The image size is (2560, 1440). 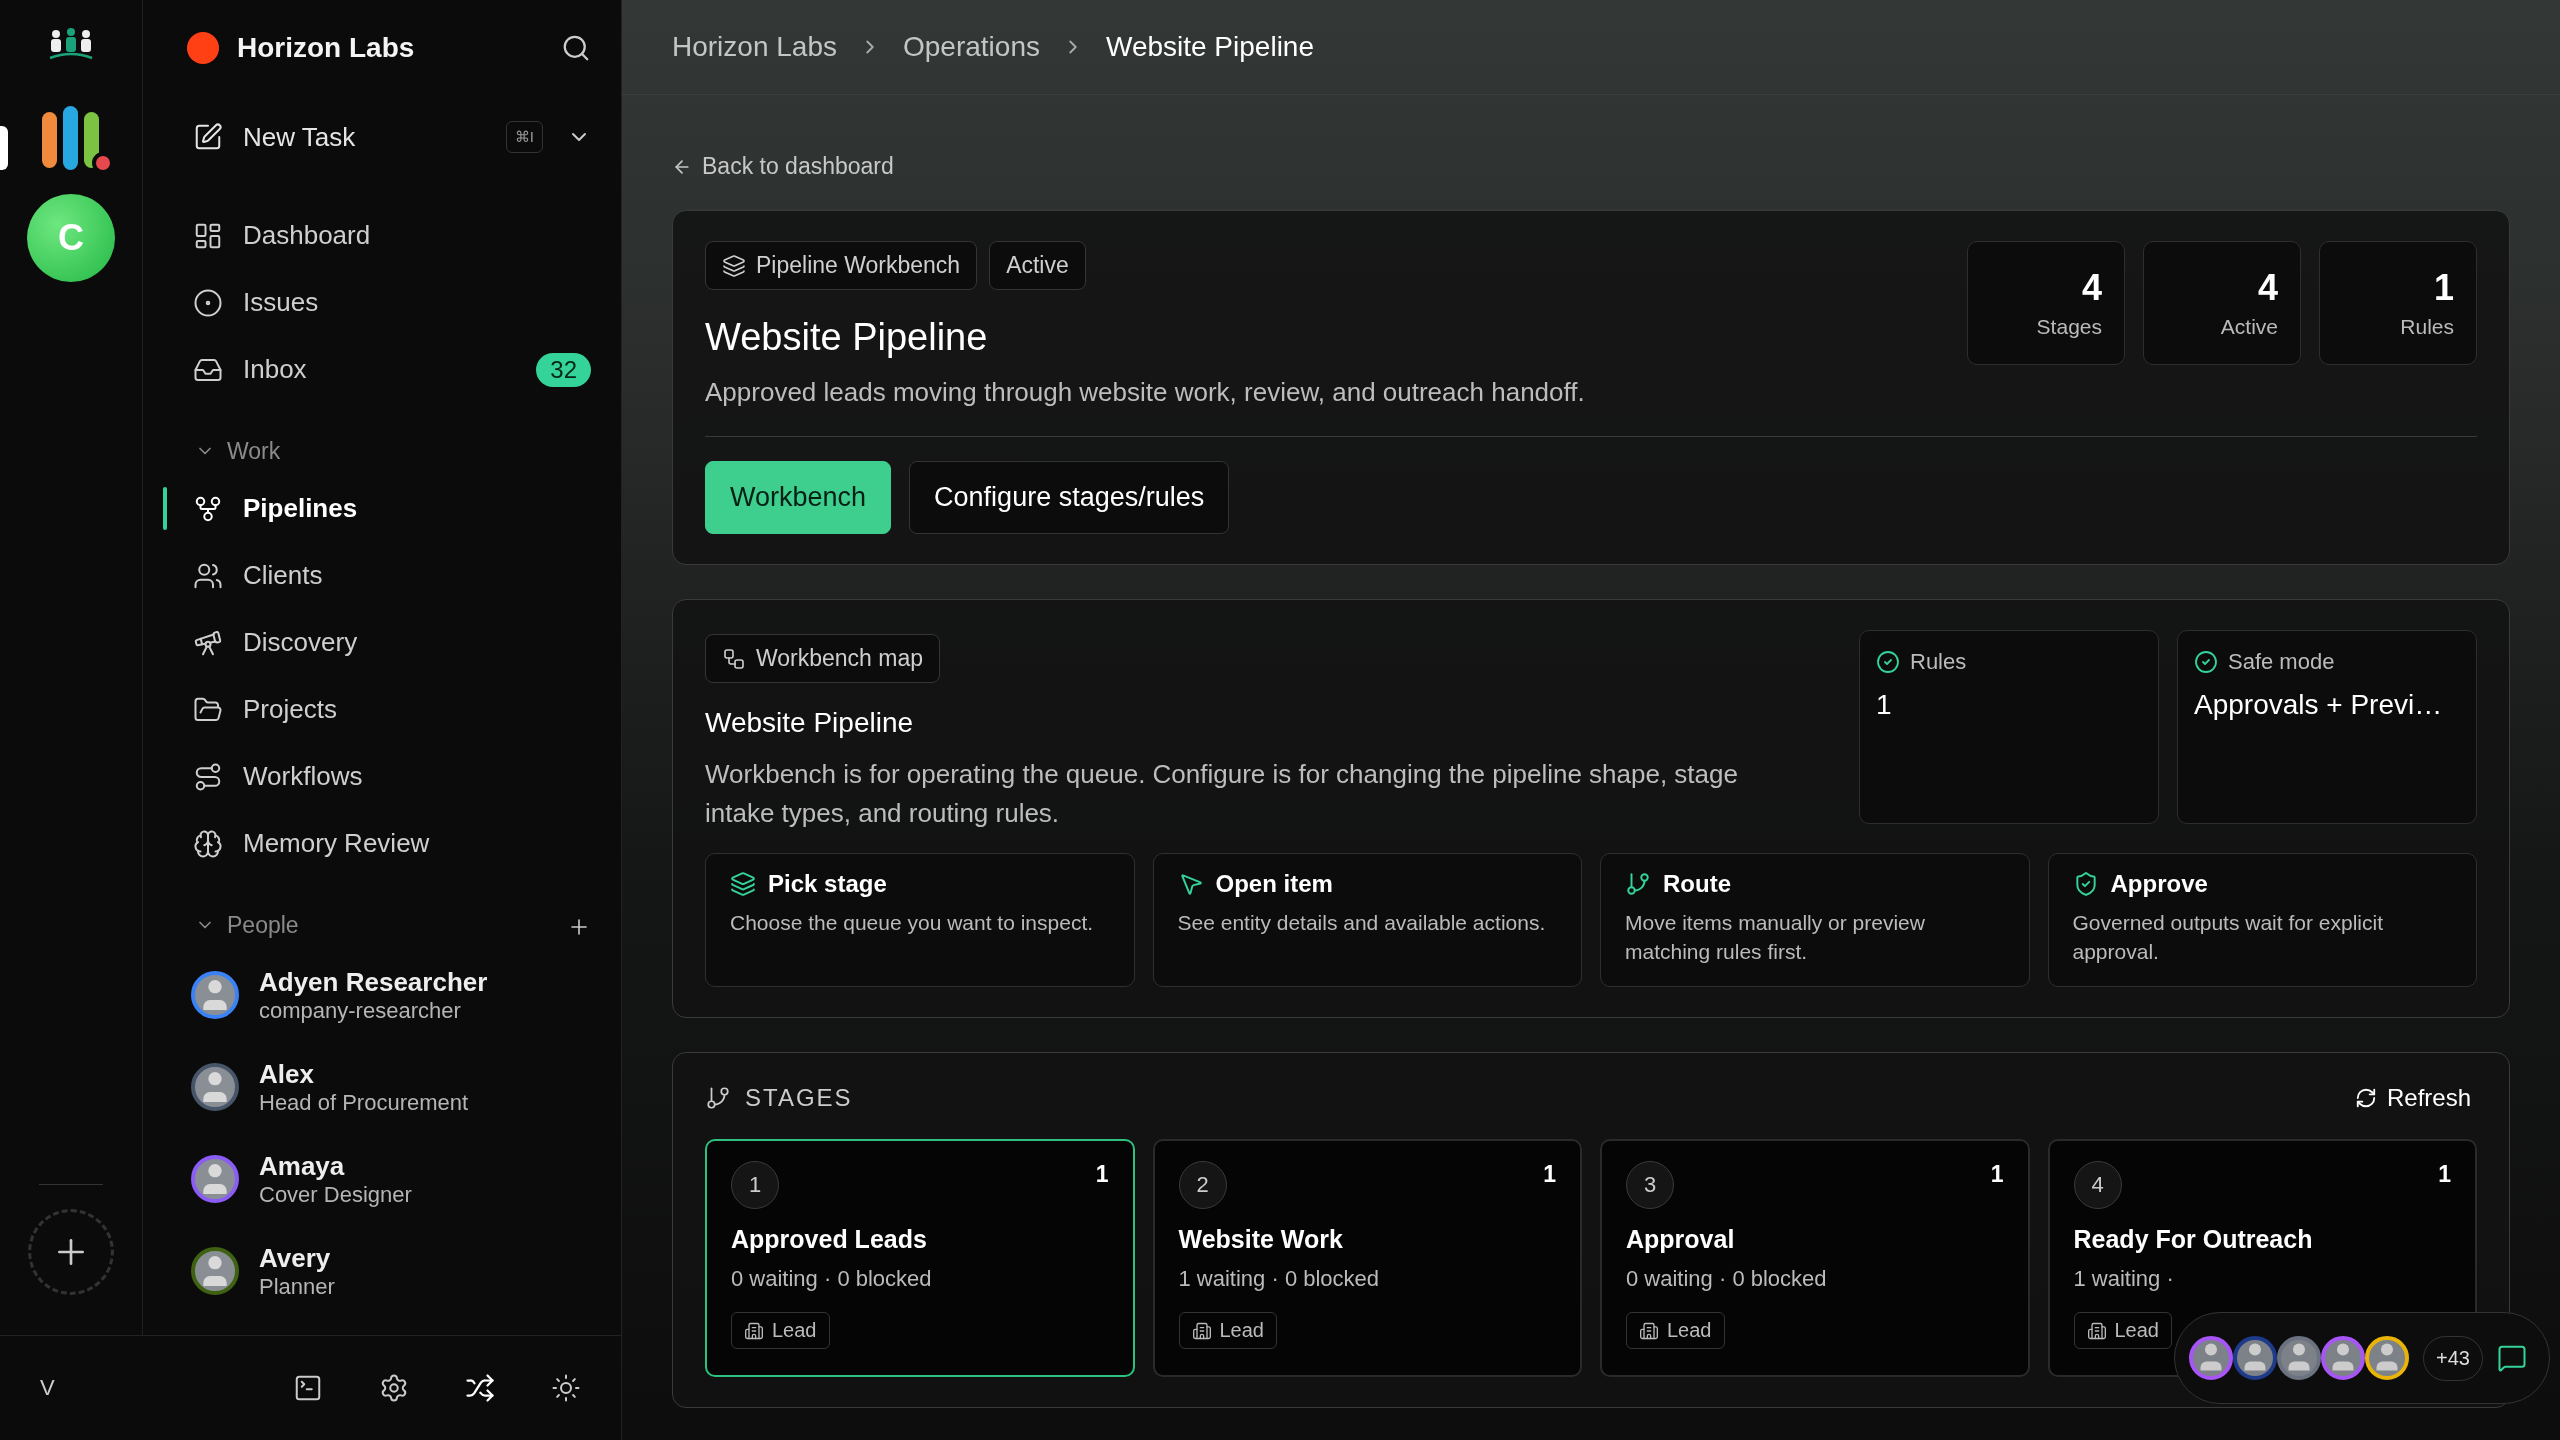 What do you see at coordinates (1775, 938) in the screenshot?
I see `step-text: Move items manually or preview matching rules first.` at bounding box center [1775, 938].